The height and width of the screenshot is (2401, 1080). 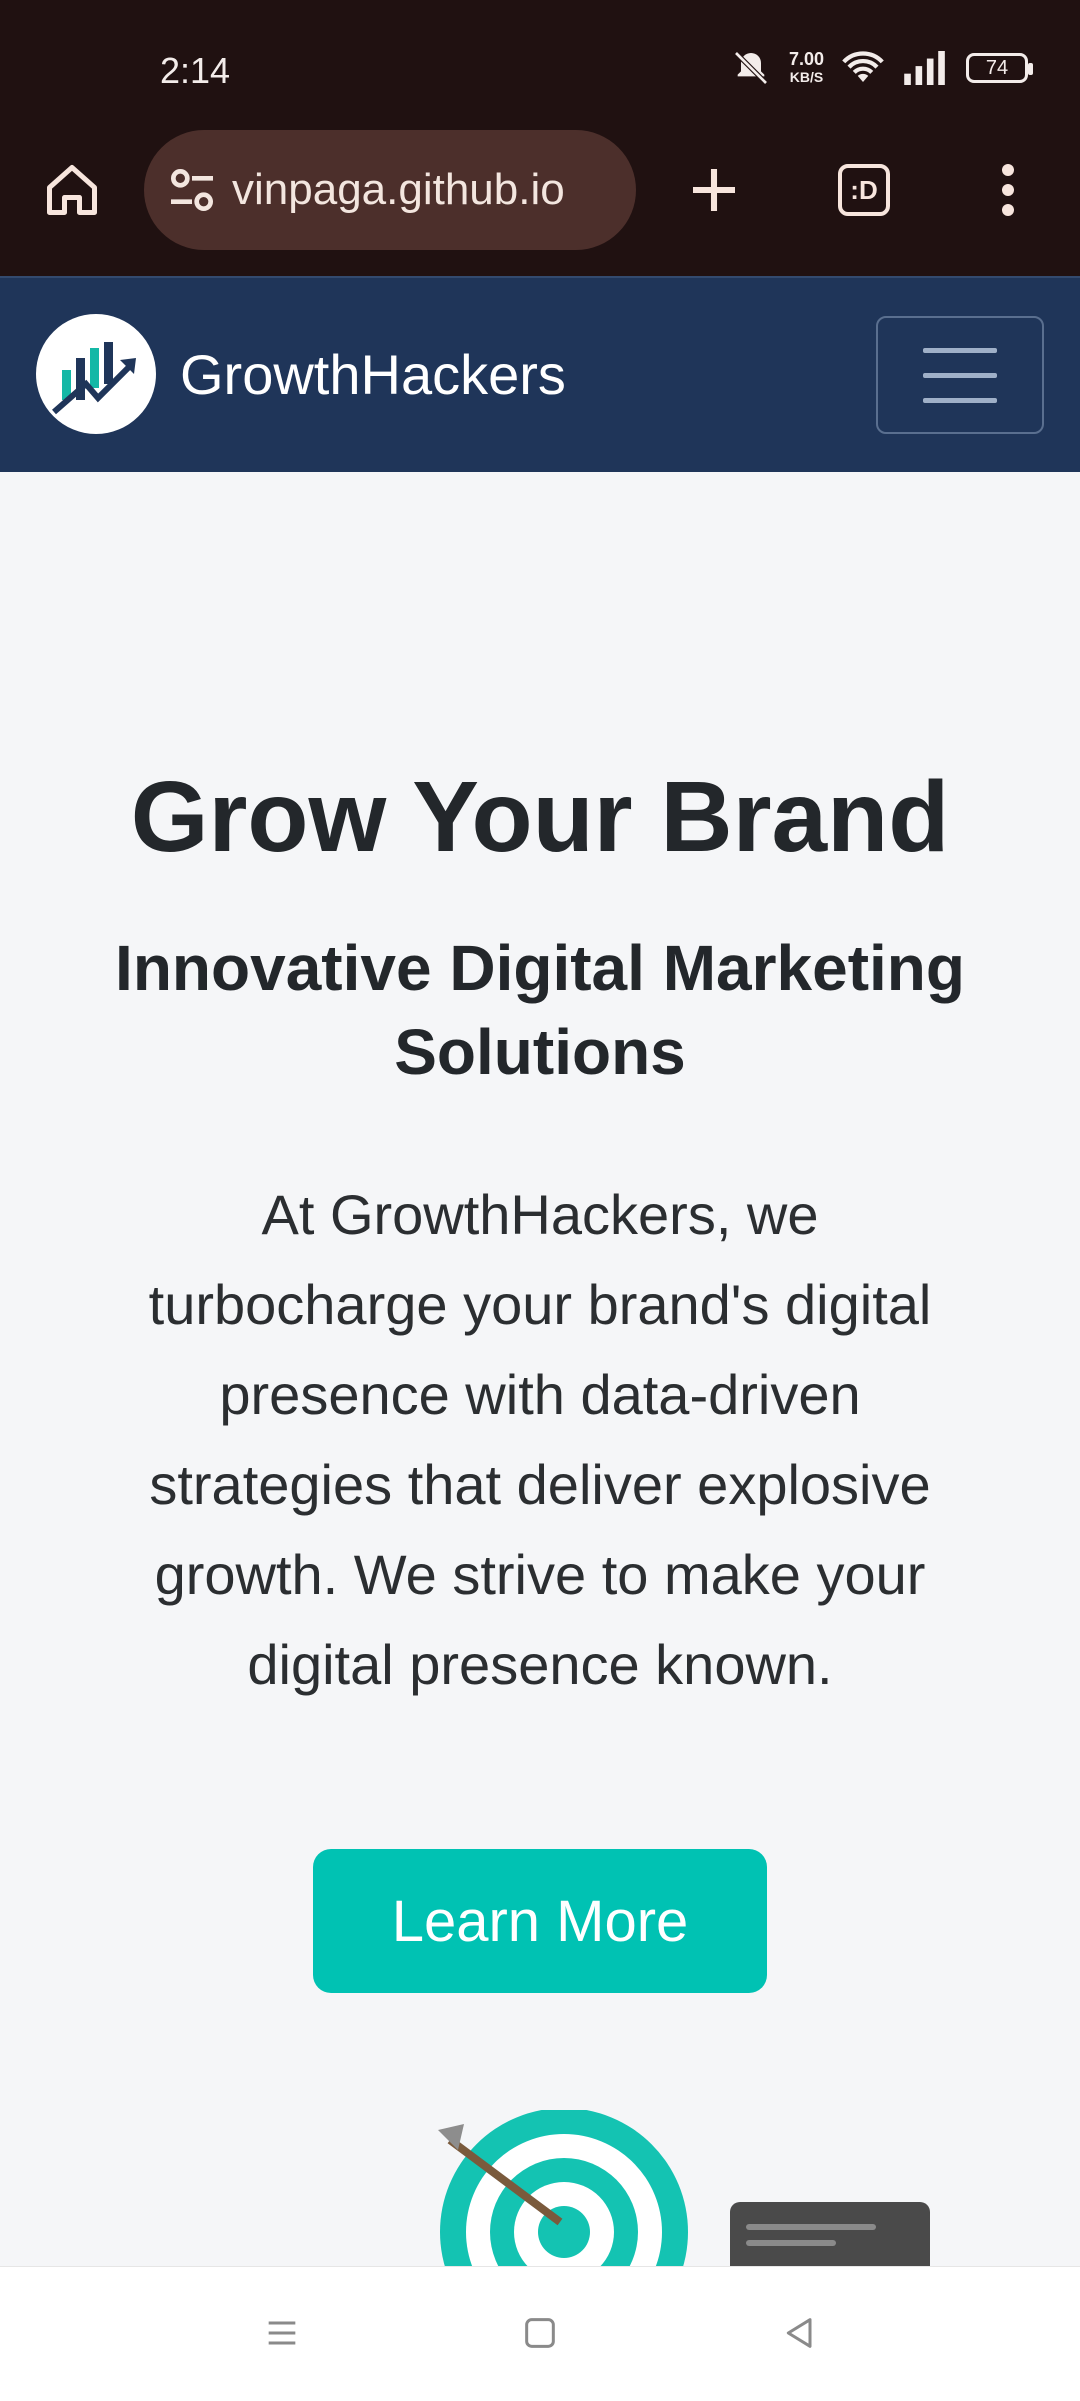 I want to click on system-nav-bar, so click(x=540, y=2333).